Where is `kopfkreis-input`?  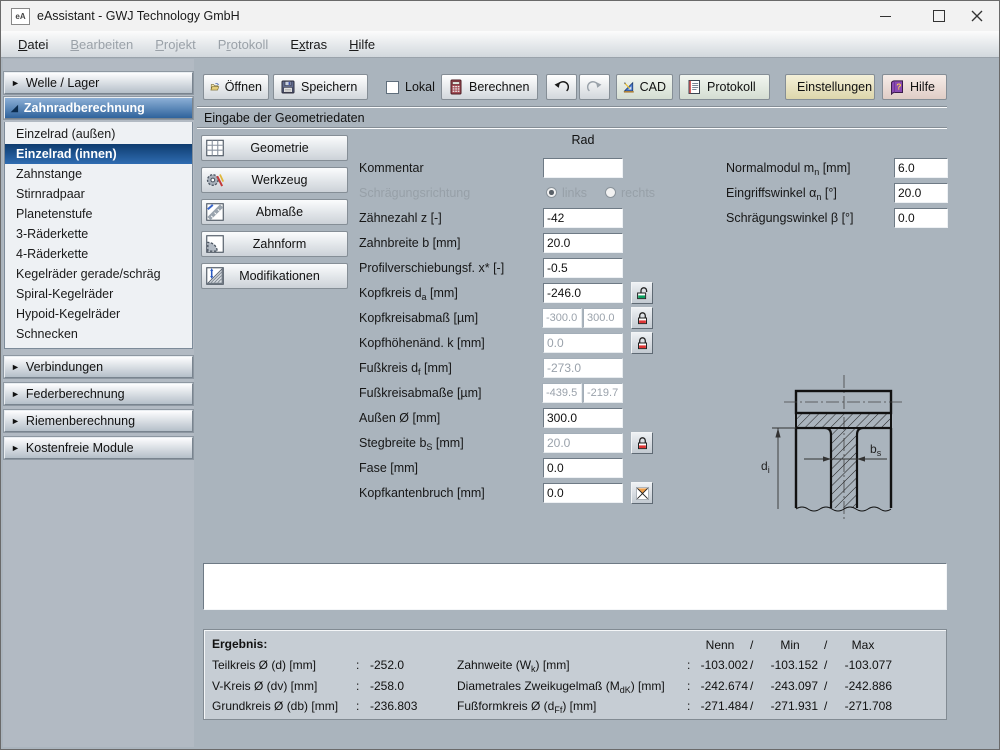 kopfkreis-input is located at coordinates (583, 293).